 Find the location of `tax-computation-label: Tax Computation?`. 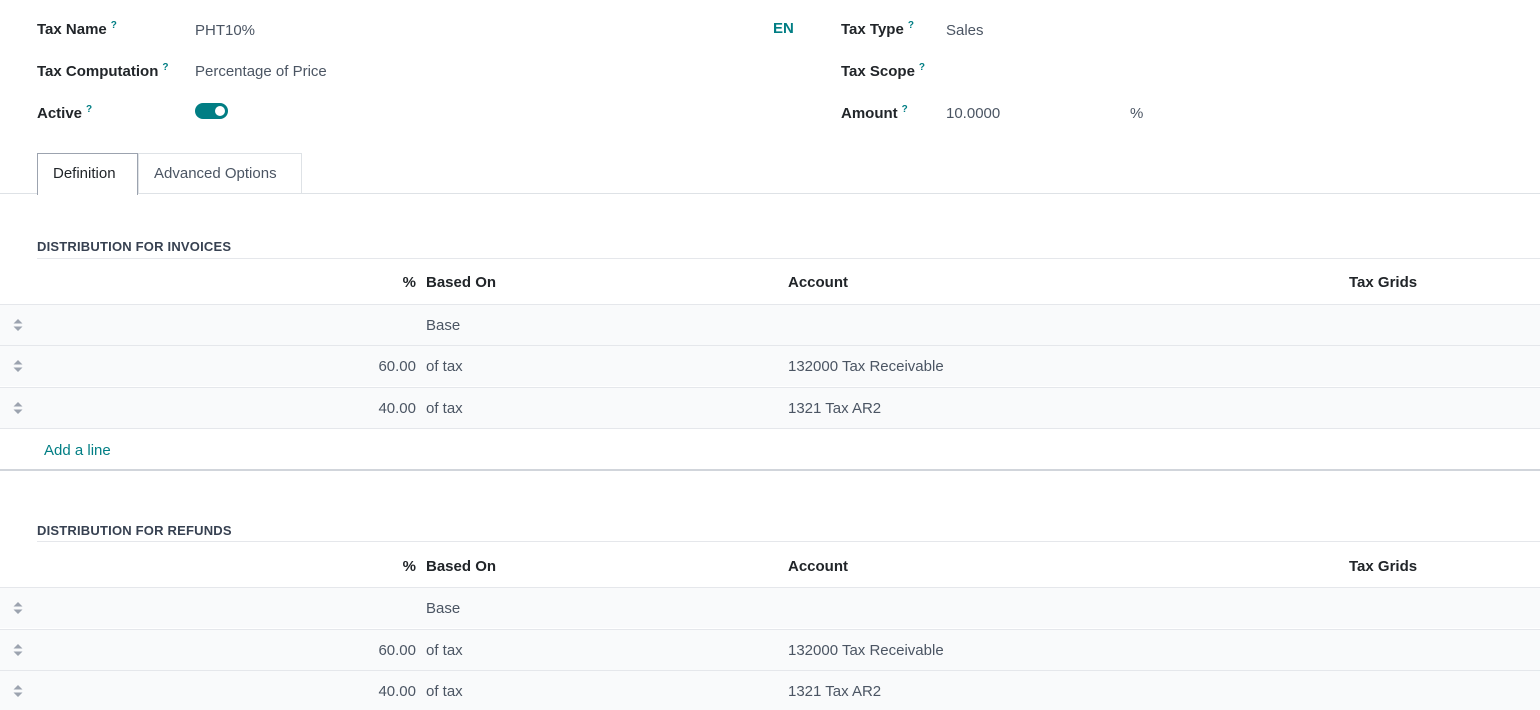

tax-computation-label: Tax Computation? is located at coordinates (103, 71).